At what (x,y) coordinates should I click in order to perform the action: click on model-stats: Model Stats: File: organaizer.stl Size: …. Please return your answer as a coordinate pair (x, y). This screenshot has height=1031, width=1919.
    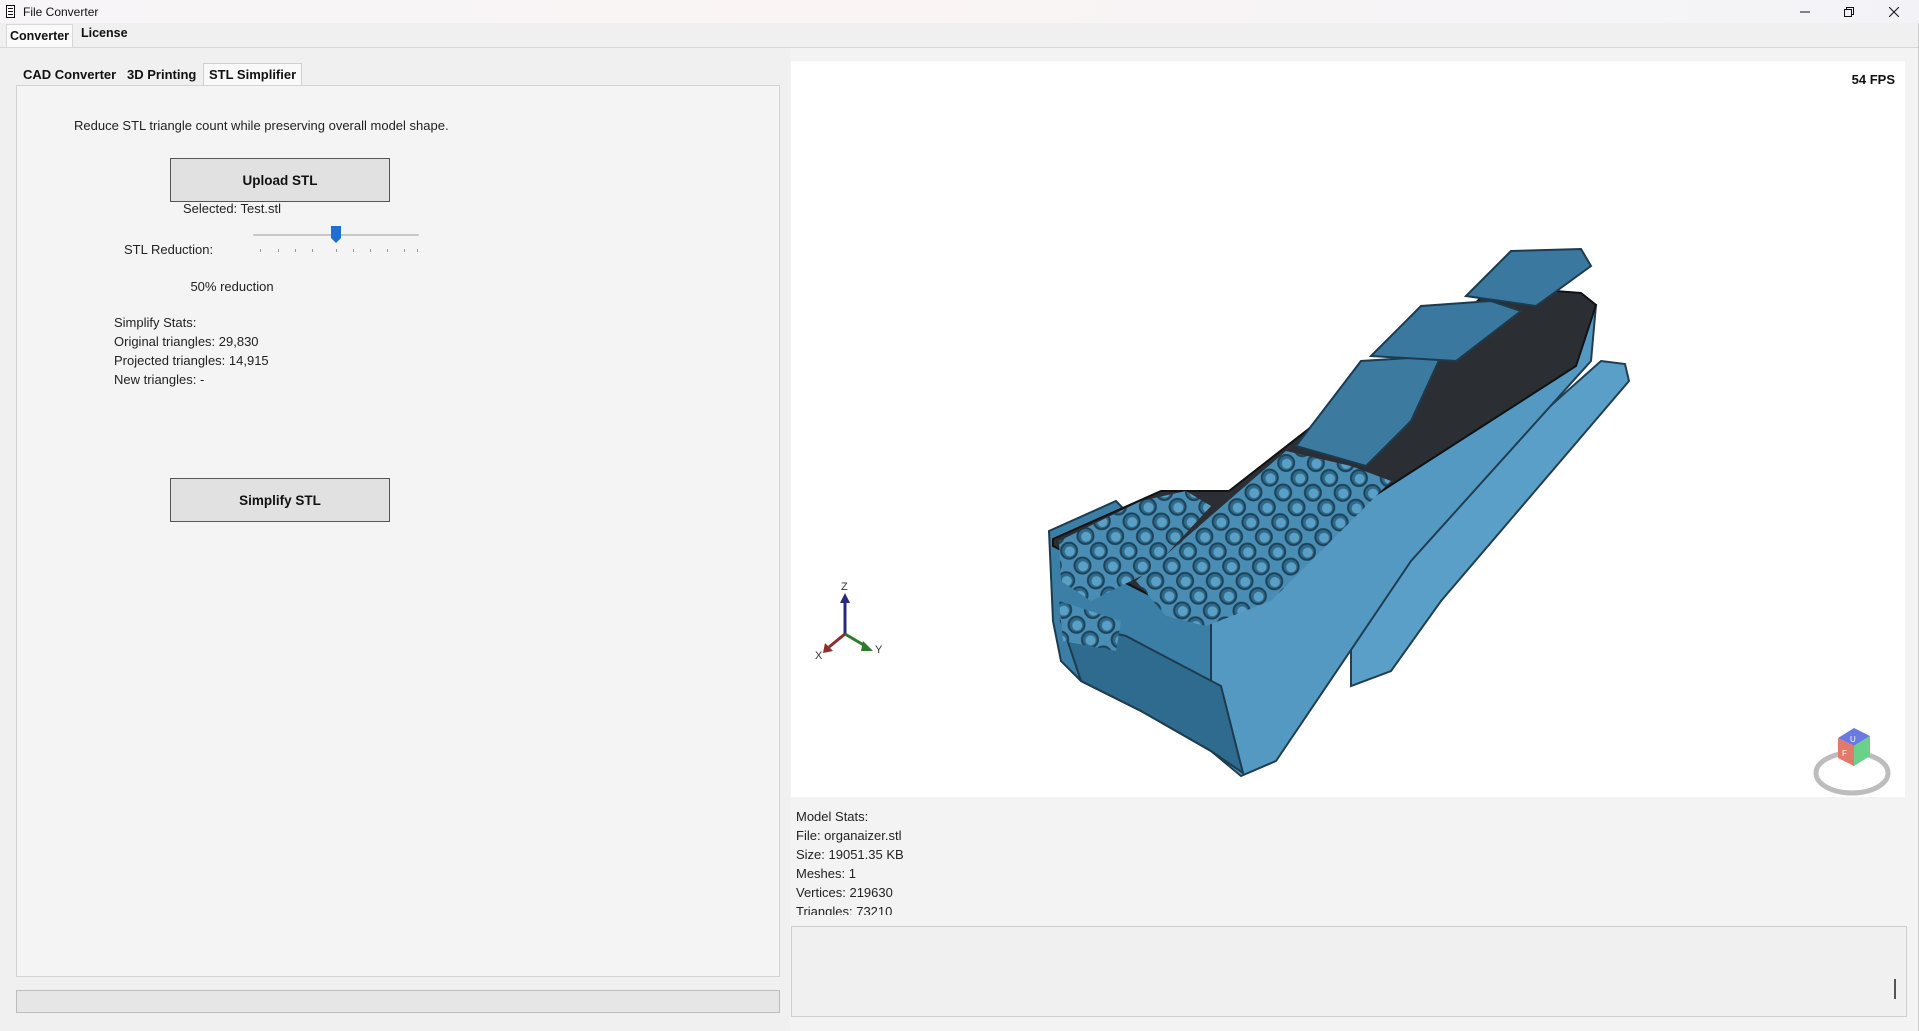
    Looking at the image, I should click on (943, 861).